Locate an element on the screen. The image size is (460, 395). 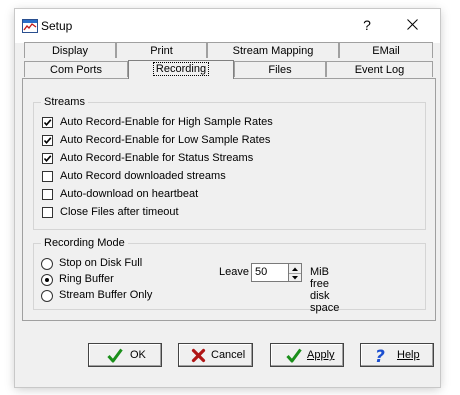
radio-label: Stream Buffer Only is located at coordinates (106, 295).